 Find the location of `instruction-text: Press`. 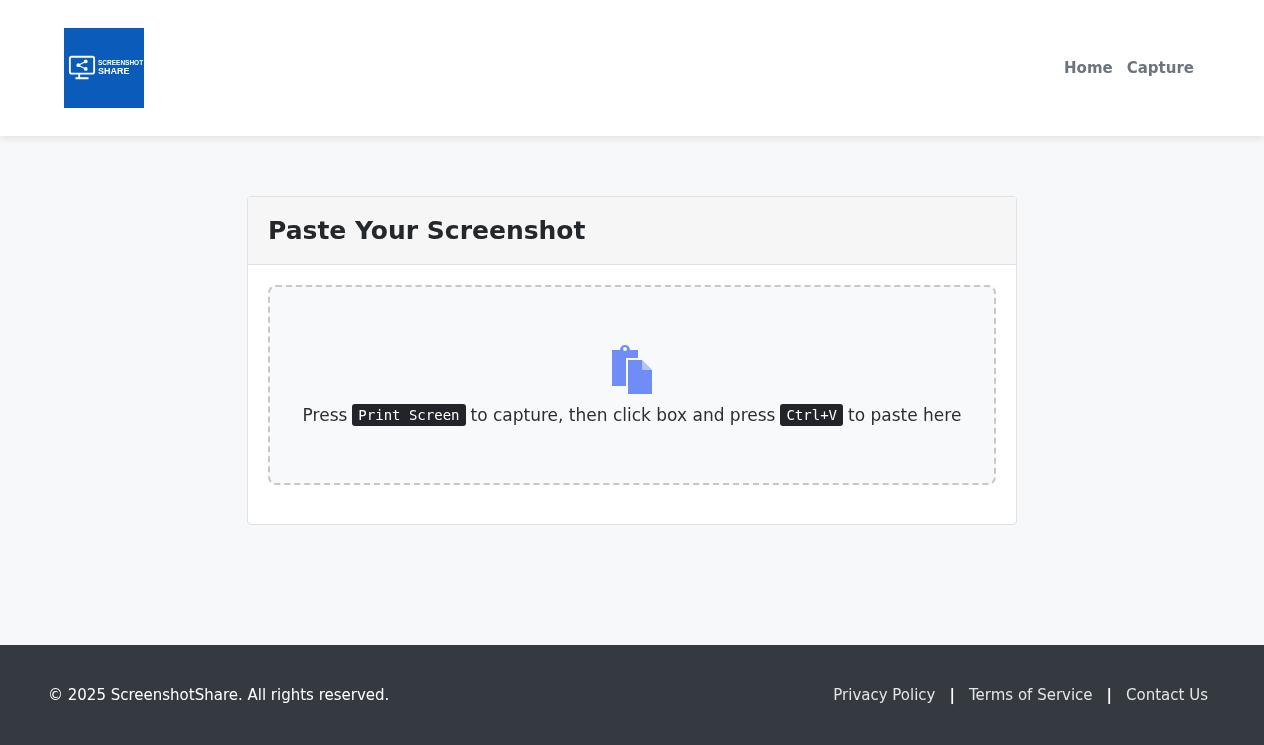

instruction-text: Press is located at coordinates (325, 415).